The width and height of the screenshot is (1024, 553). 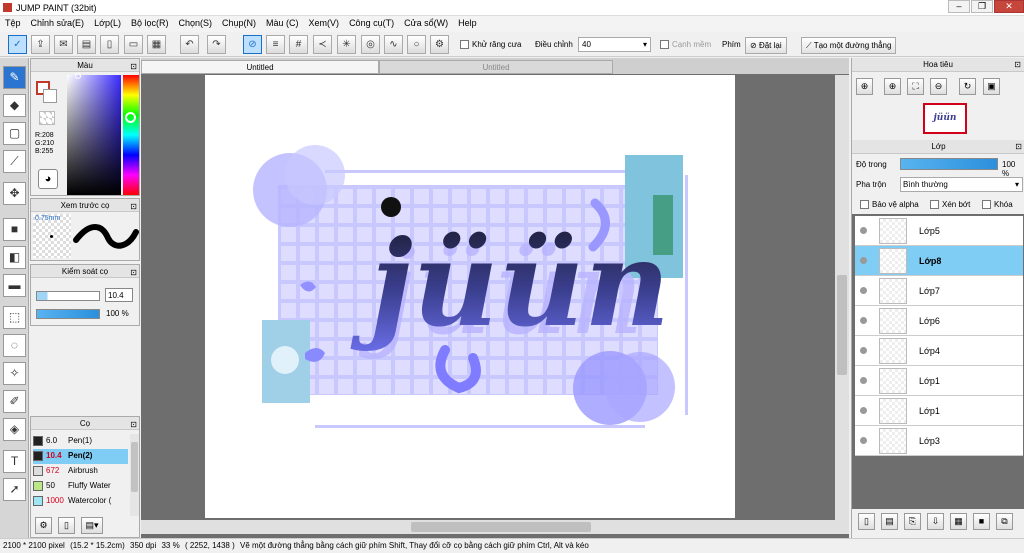 What do you see at coordinates (80, 486) in the screenshot?
I see `brush-item: 50 Fluffy Water` at bounding box center [80, 486].